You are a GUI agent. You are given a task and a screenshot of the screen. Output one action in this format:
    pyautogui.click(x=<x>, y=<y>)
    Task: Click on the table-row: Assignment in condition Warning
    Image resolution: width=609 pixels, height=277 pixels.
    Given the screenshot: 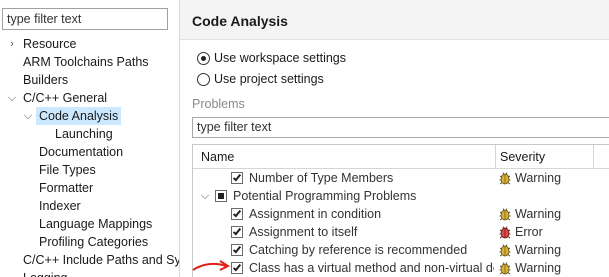 What is the action you would take?
    pyautogui.click(x=401, y=214)
    